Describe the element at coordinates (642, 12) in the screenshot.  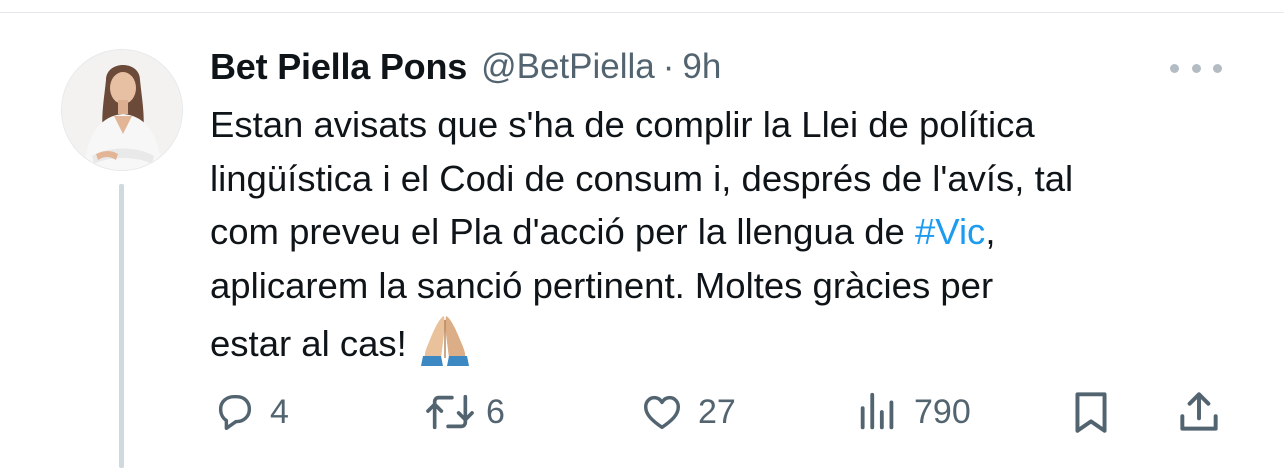
I see `top-divider` at that location.